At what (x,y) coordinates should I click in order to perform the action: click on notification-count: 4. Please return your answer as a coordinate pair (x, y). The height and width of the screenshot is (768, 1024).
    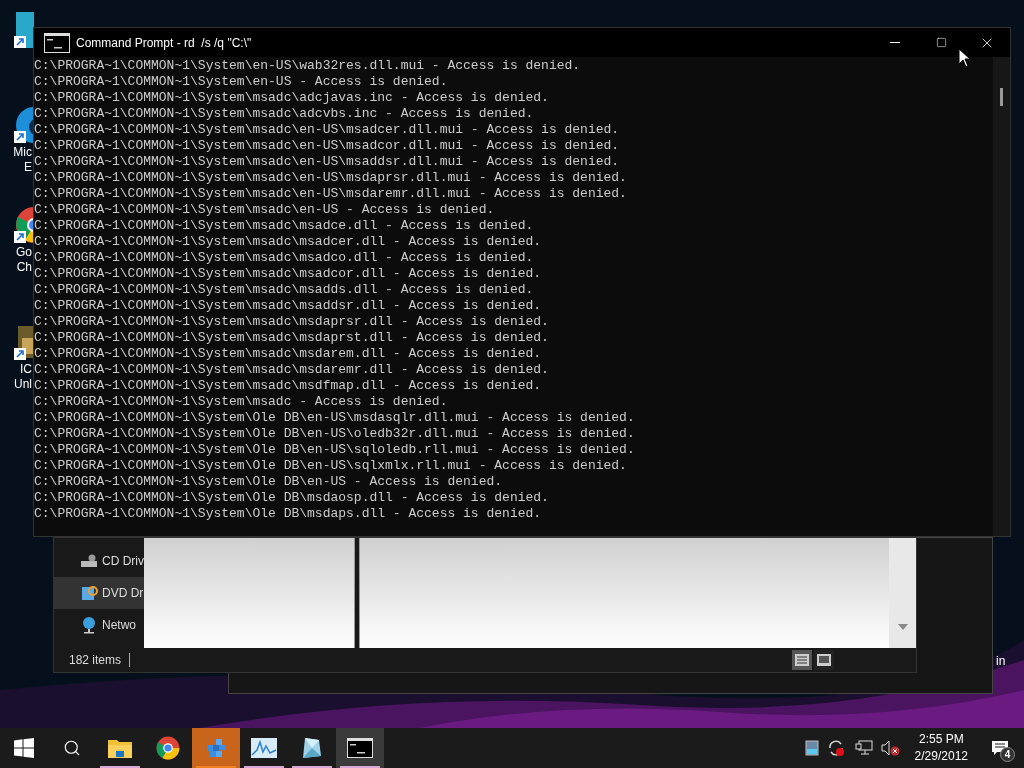
    Looking at the image, I should click on (1007, 754).